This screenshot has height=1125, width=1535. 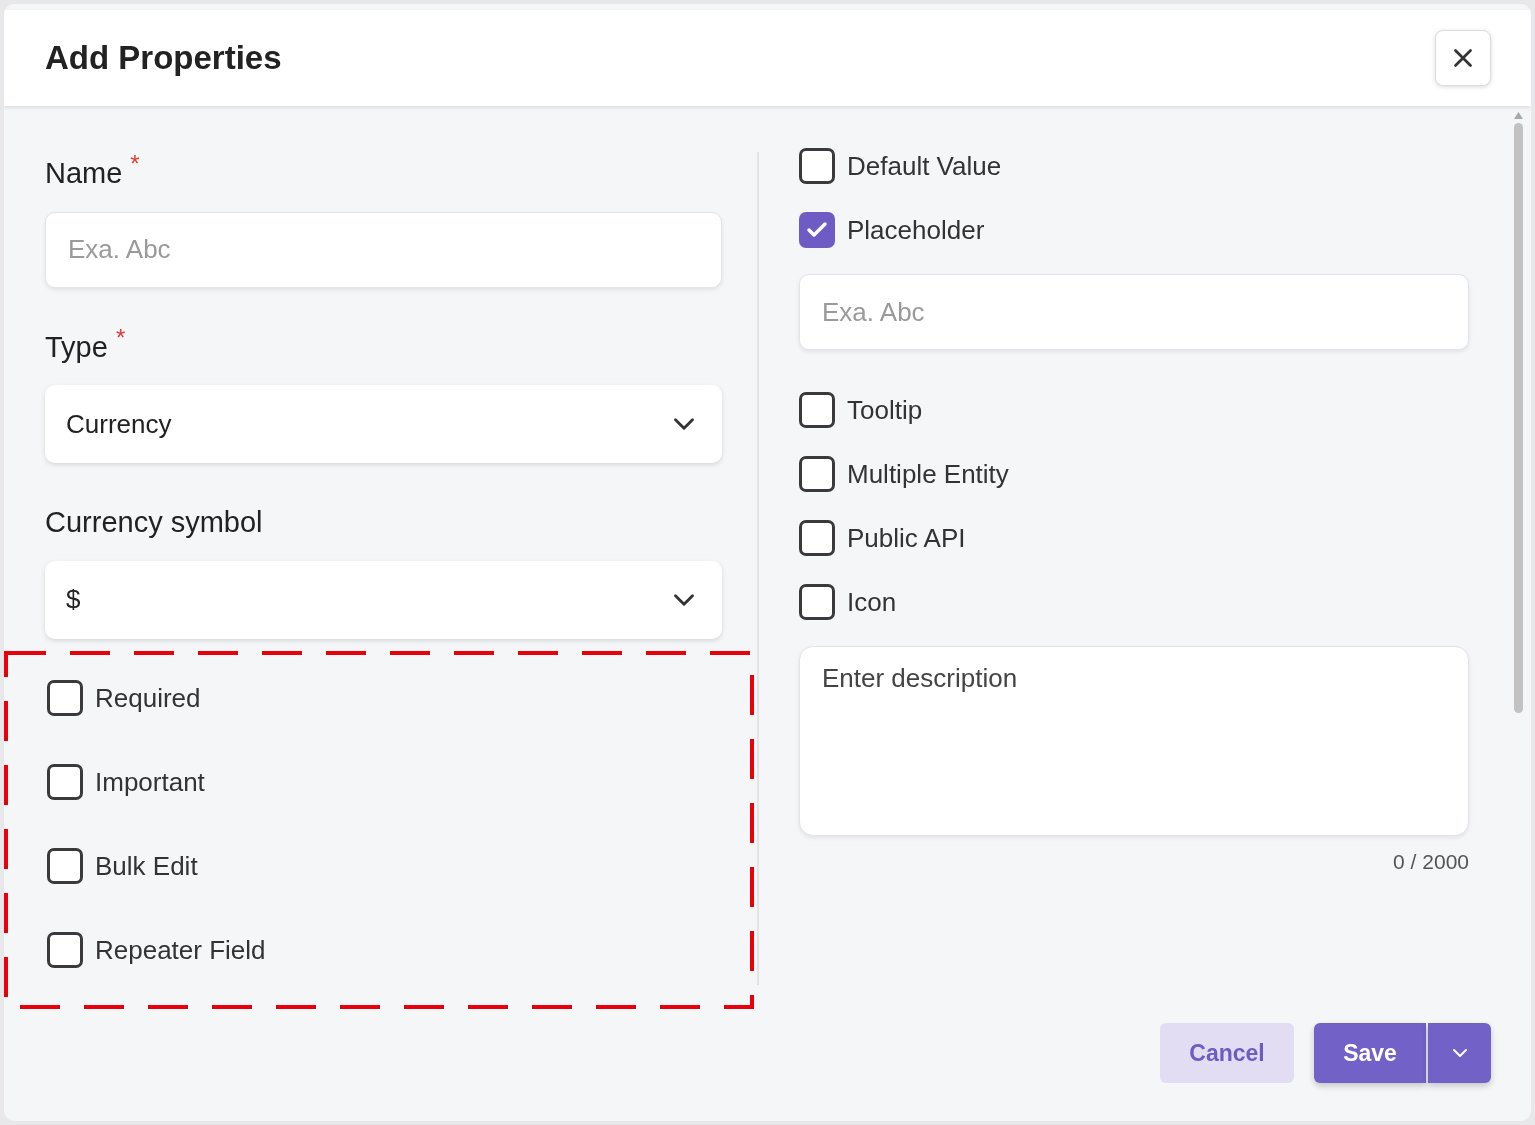 What do you see at coordinates (1431, 862) in the screenshot?
I see `character-counter: 0 / 2000` at bounding box center [1431, 862].